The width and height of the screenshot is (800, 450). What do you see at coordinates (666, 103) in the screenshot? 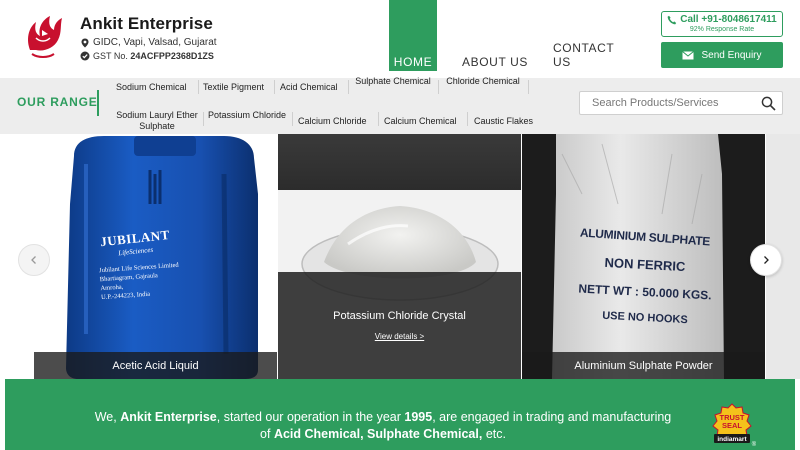
I see `search-input` at bounding box center [666, 103].